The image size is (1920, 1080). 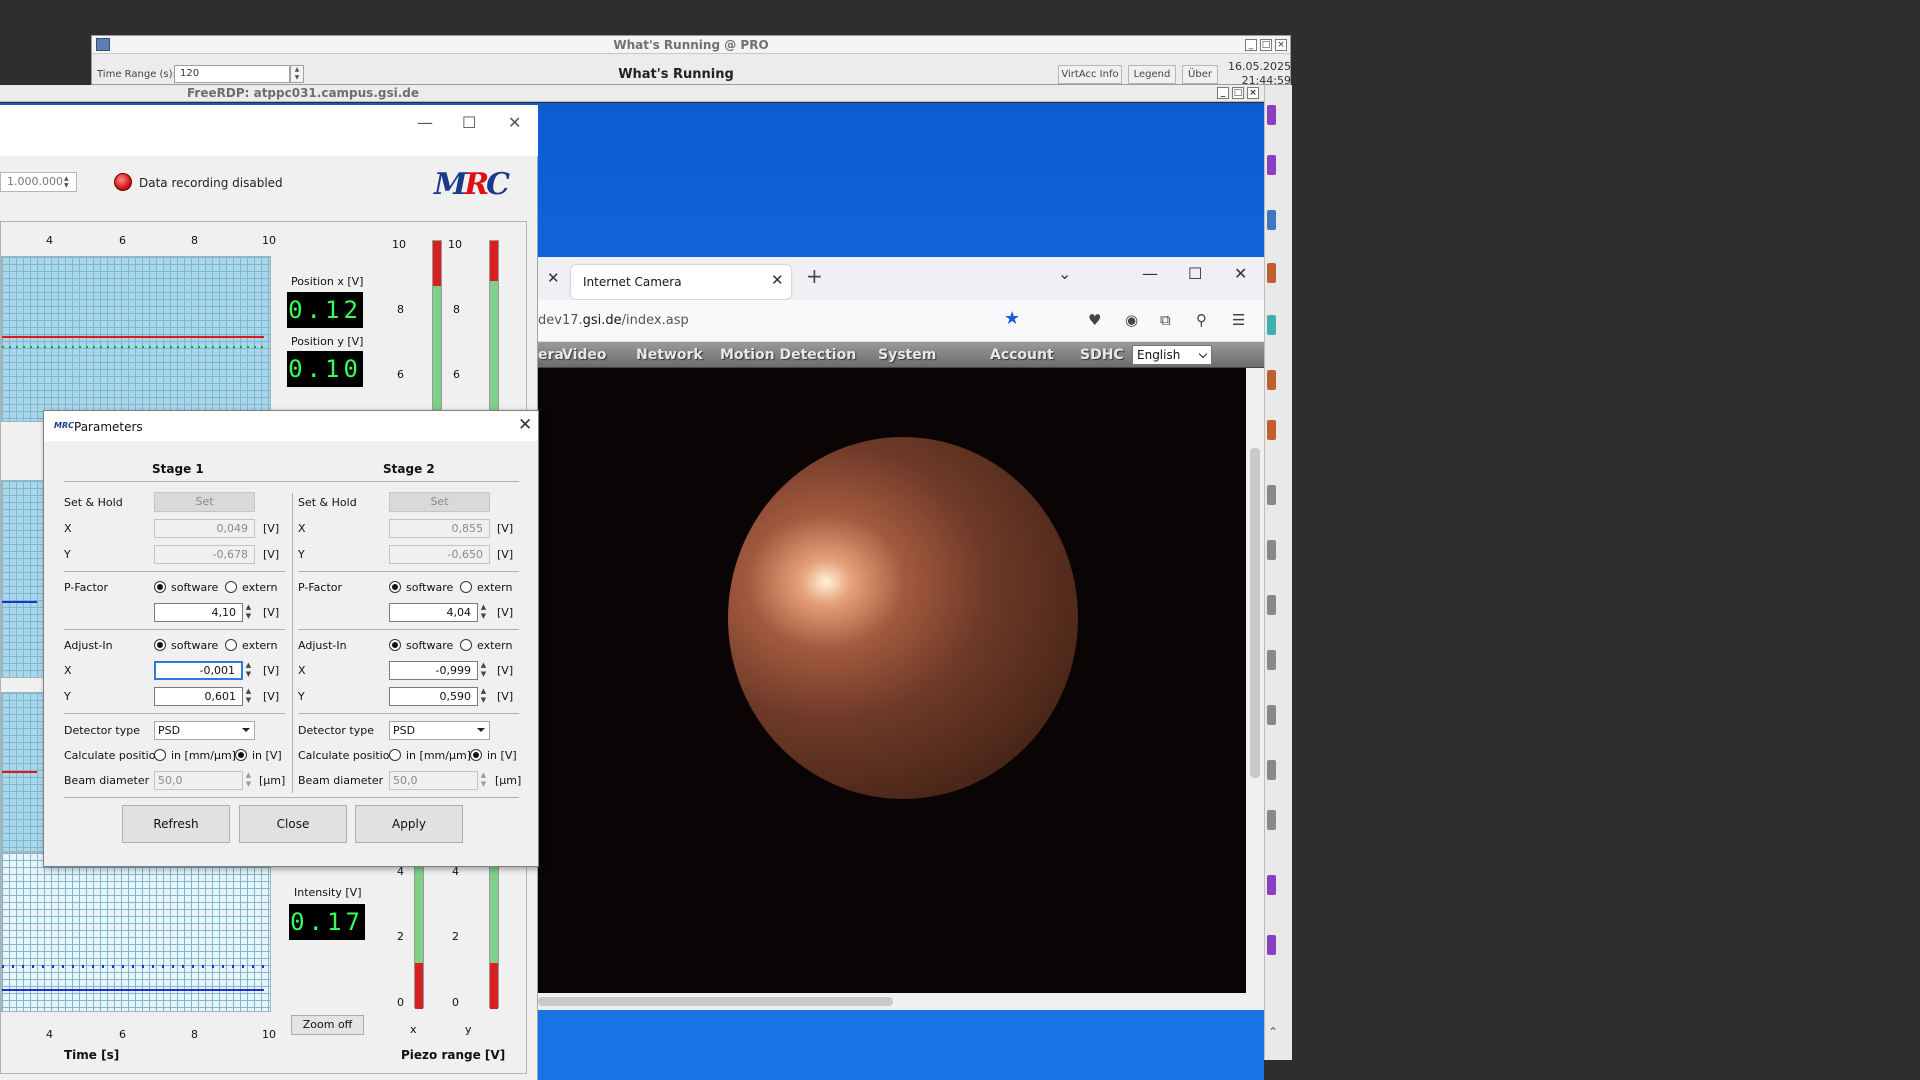 What do you see at coordinates (907, 355) in the screenshot?
I see `menu-system: System` at bounding box center [907, 355].